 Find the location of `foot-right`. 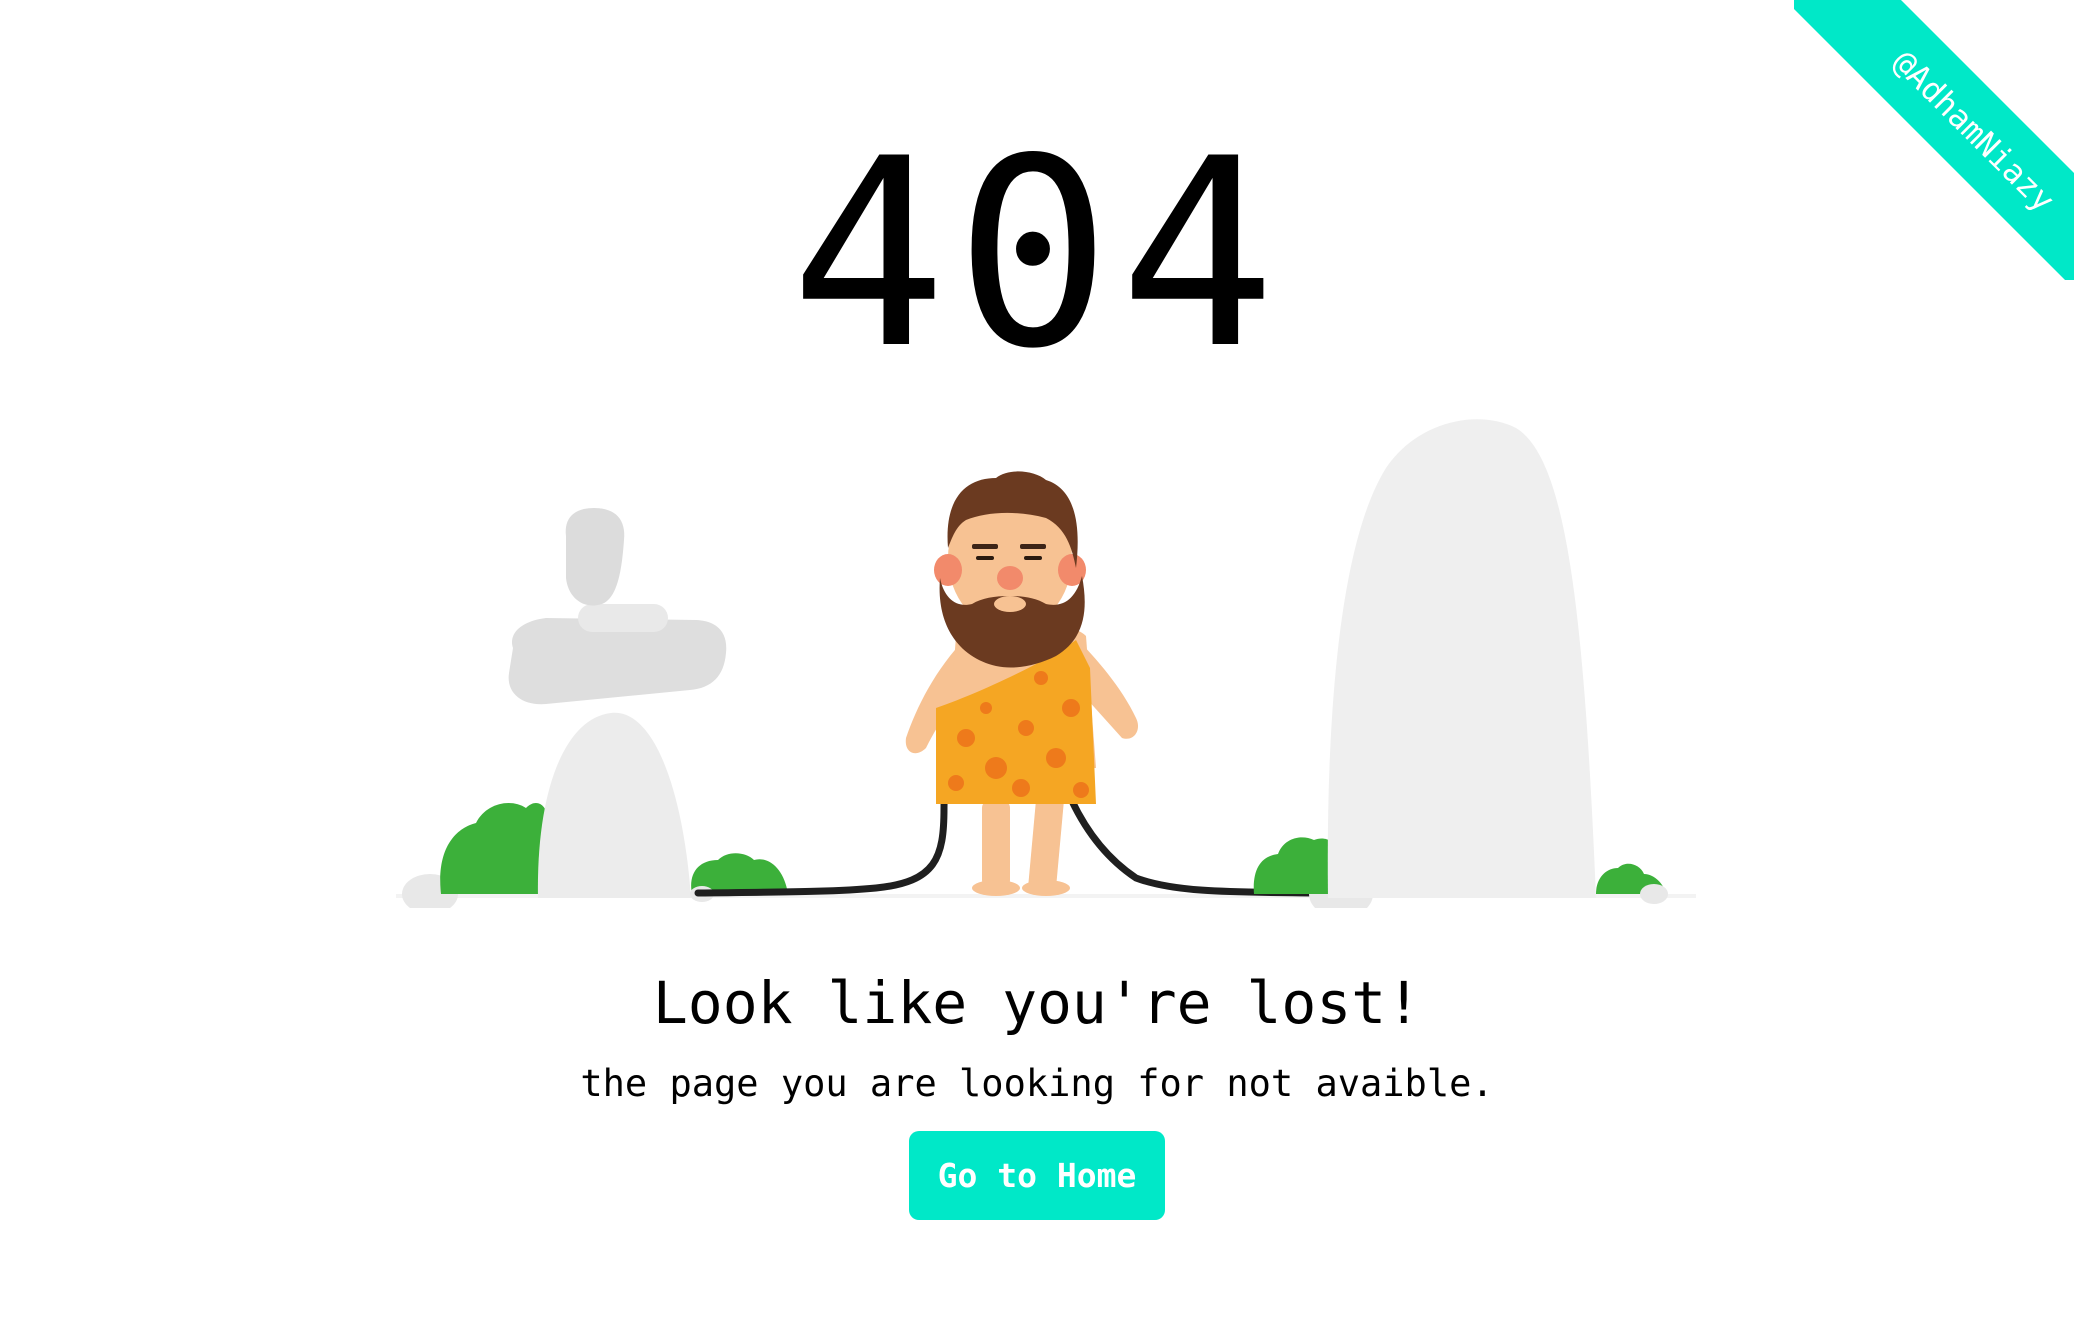

foot-right is located at coordinates (1046, 888).